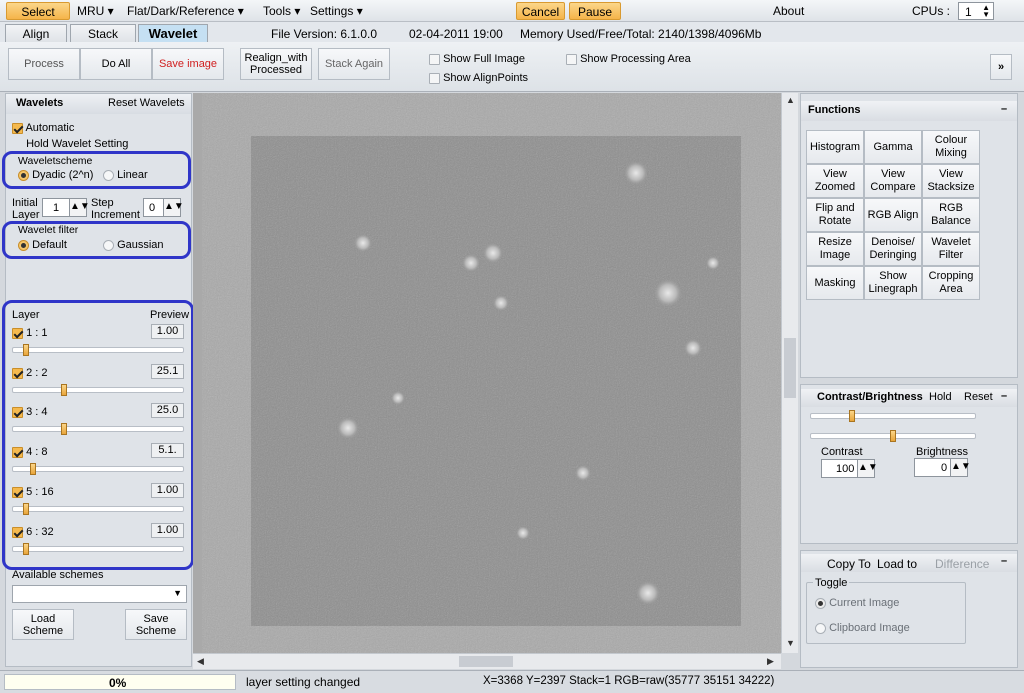  Describe the element at coordinates (790, 368) in the screenshot. I see `vertical-scroll-thumb` at that location.